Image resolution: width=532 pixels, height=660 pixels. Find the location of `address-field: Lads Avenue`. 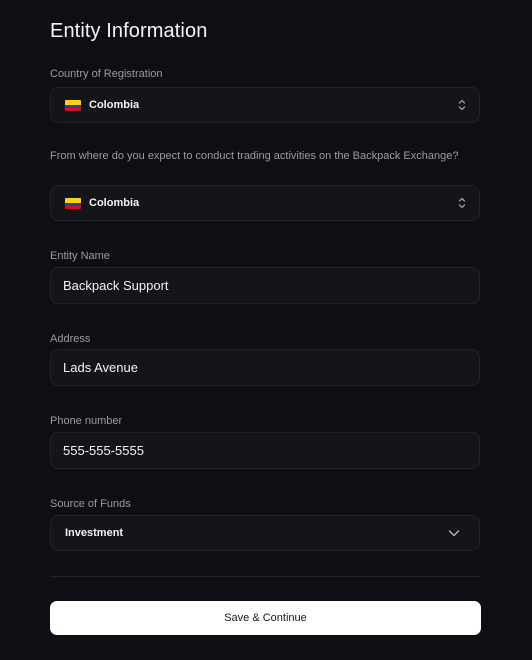

address-field: Lads Avenue is located at coordinates (265, 367).